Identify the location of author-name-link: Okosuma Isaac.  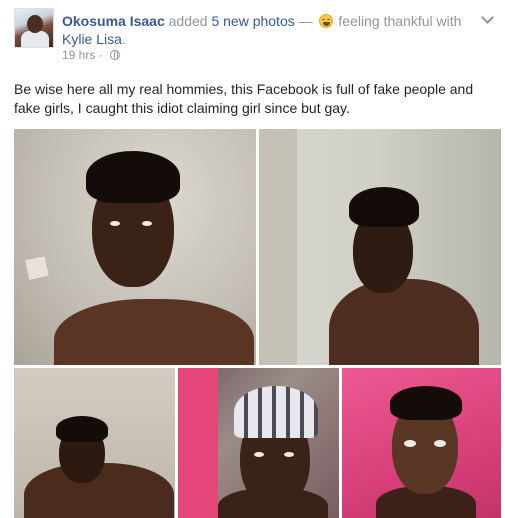
(113, 21).